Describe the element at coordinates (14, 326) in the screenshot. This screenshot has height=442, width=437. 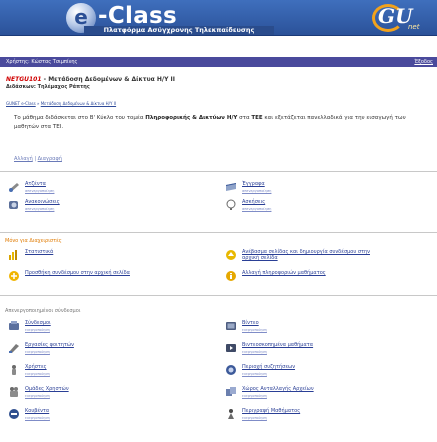
I see `links-icon` at that location.